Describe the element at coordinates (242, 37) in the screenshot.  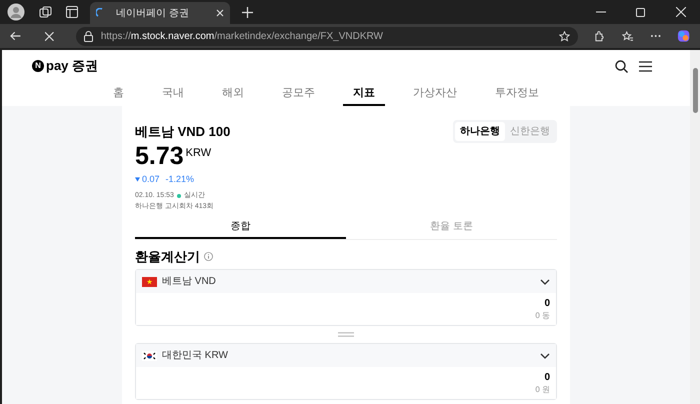
I see `url-text: https://m.stock.naver.com/marketindex/exchange/FX_VNDKRW` at that location.